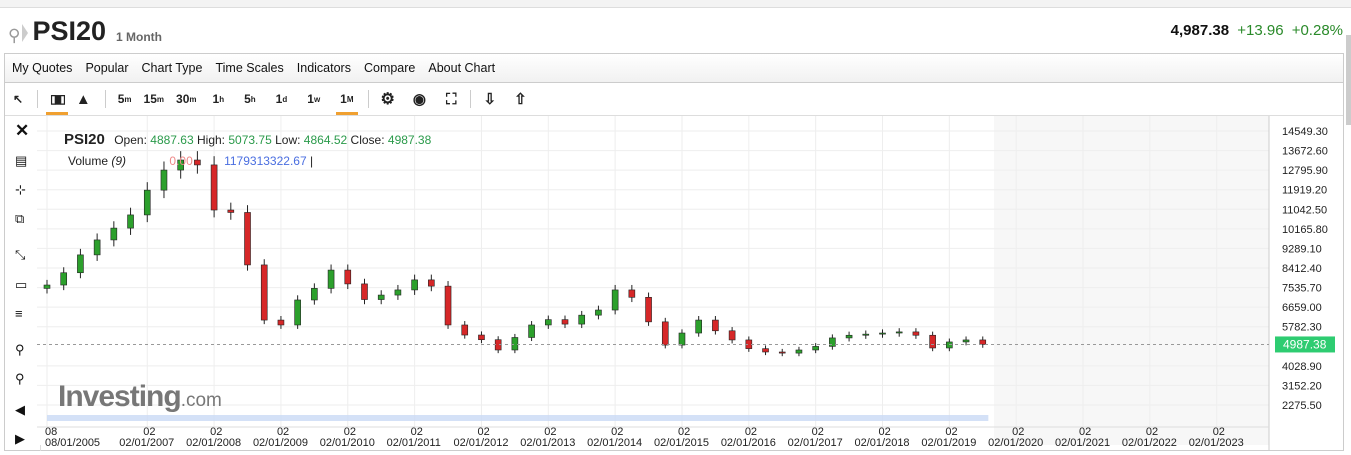  What do you see at coordinates (119, 161) in the screenshot?
I see `volume-period: (9)` at bounding box center [119, 161].